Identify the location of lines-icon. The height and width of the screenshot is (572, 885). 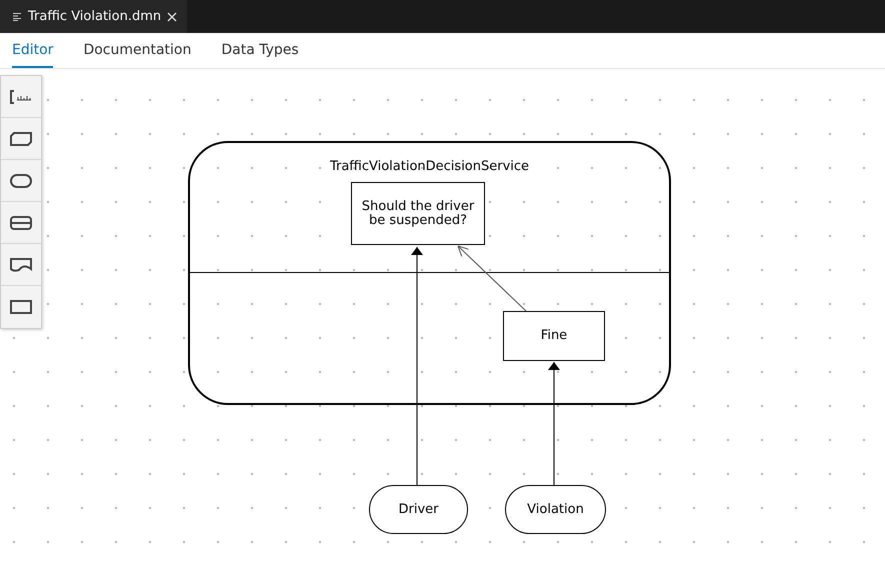
(17, 16).